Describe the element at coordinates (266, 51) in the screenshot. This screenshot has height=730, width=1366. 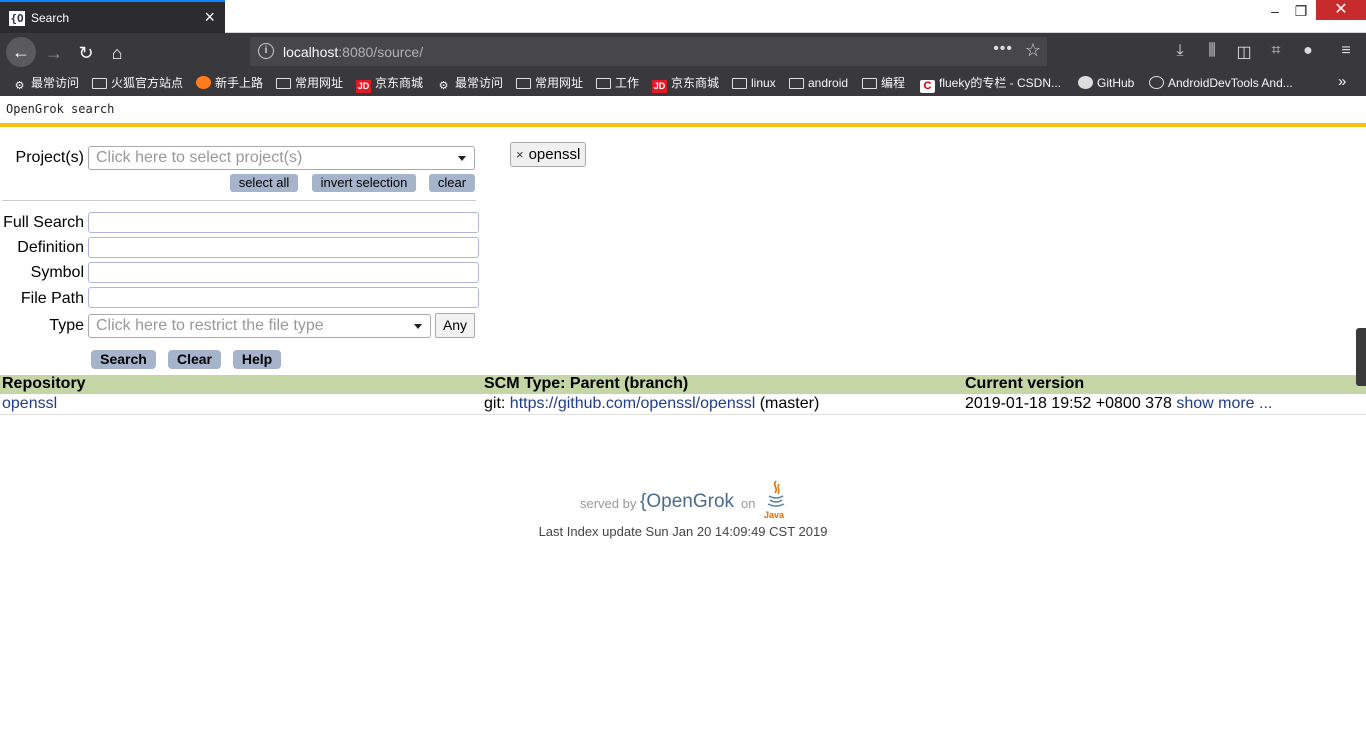
I see `site-info-icon: i` at that location.